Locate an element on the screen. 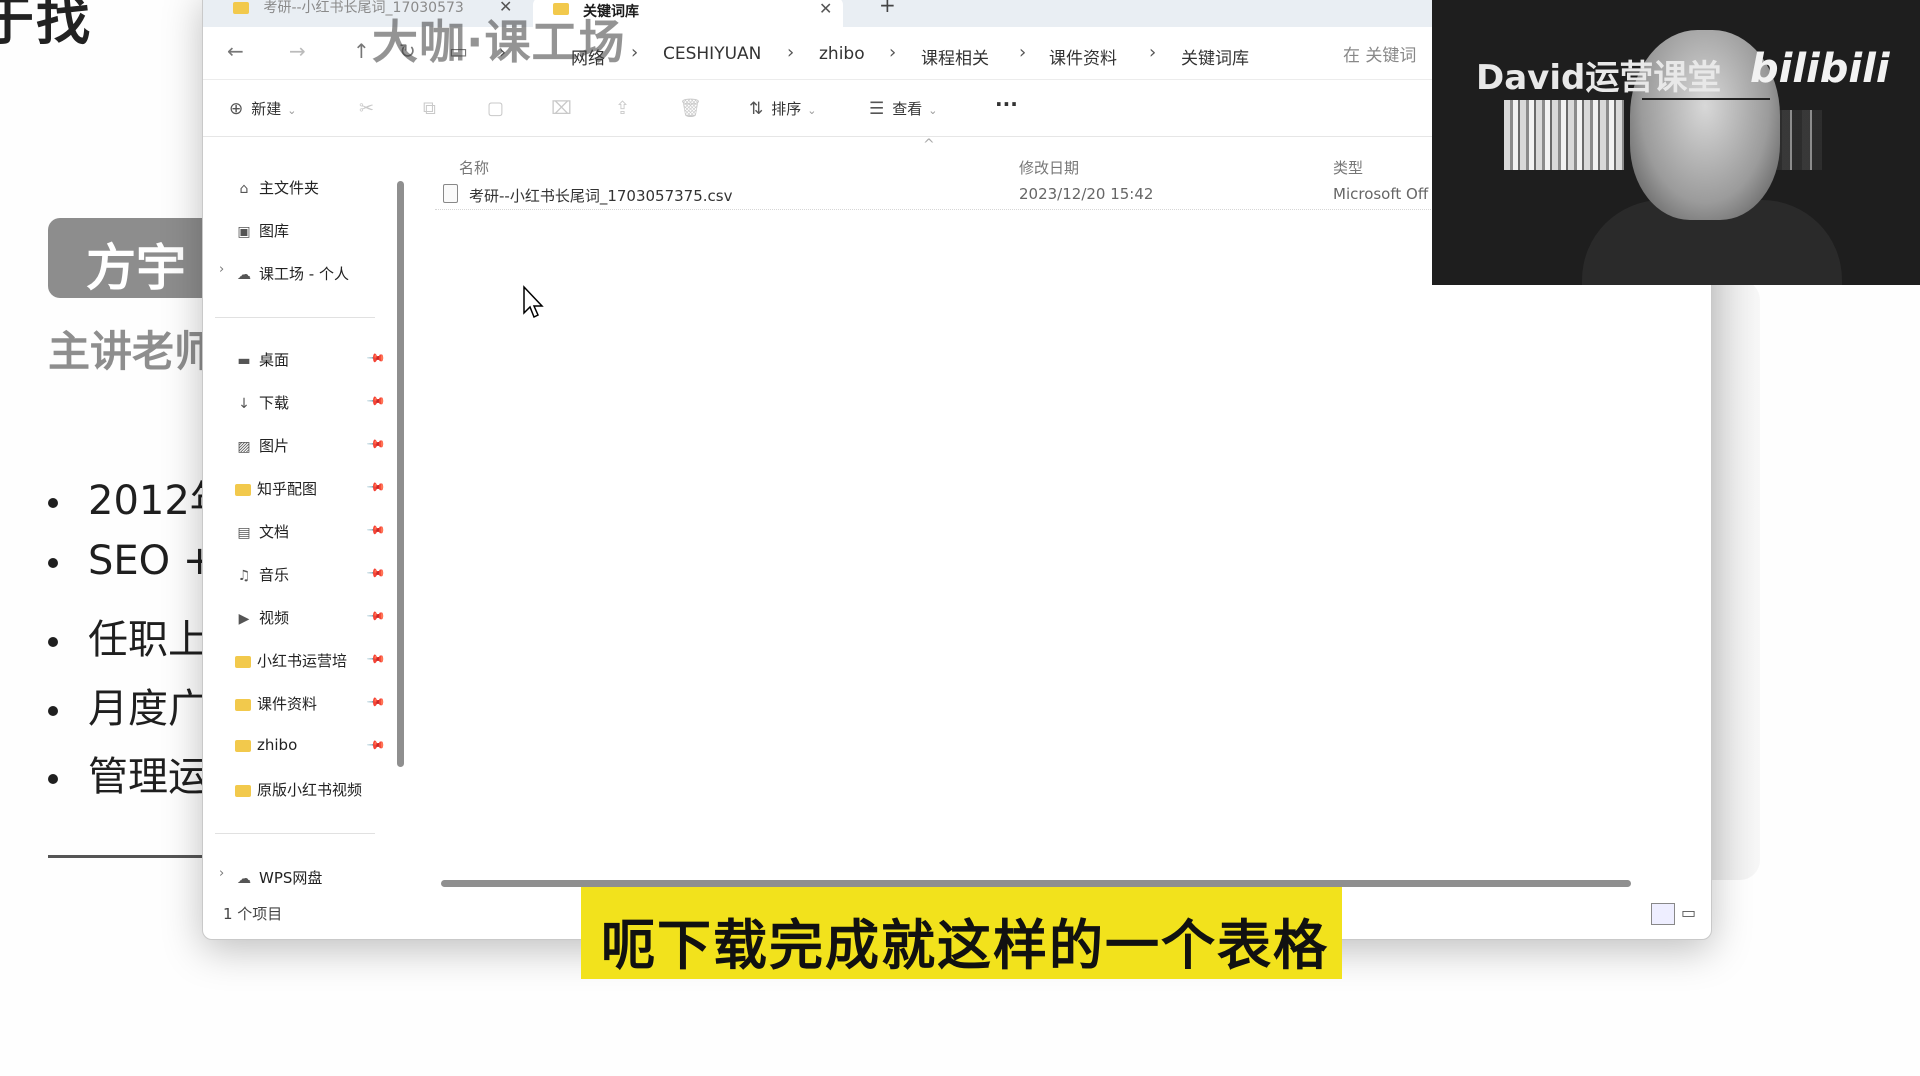 This screenshot has width=1920, height=1076. mouse-cursor-icon is located at coordinates (533, 302).